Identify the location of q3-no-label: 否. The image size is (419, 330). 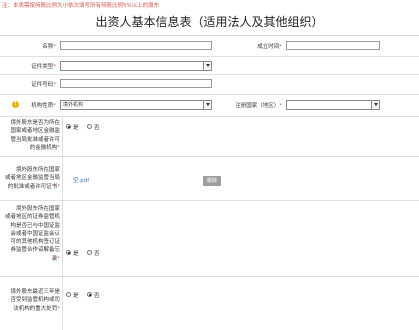
(97, 254).